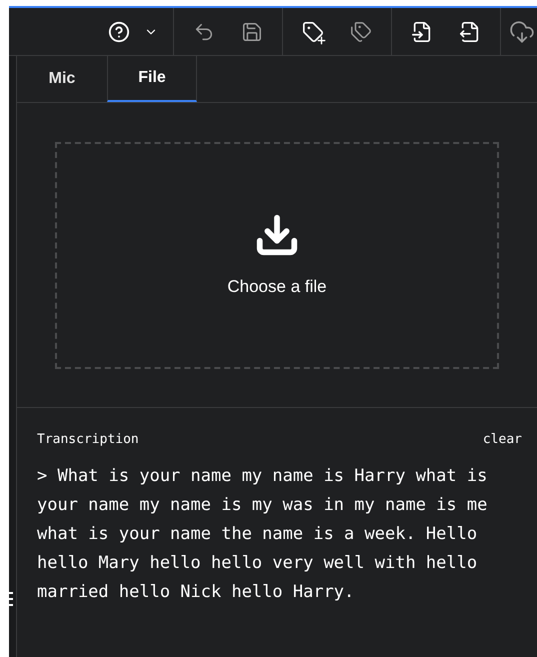 This screenshot has width=537, height=657. Describe the element at coordinates (88, 440) in the screenshot. I see `section-title: Transcription` at that location.